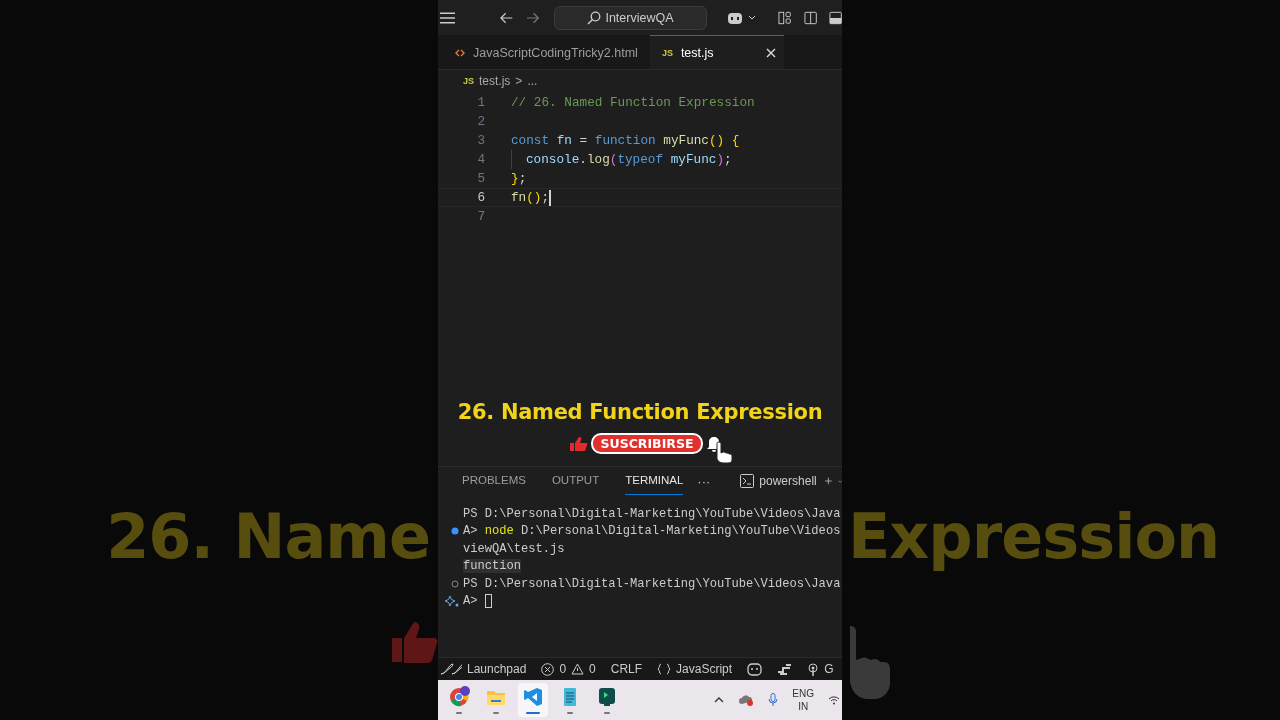 The image size is (1280, 720). I want to click on language-status: JavaScript, so click(695, 669).